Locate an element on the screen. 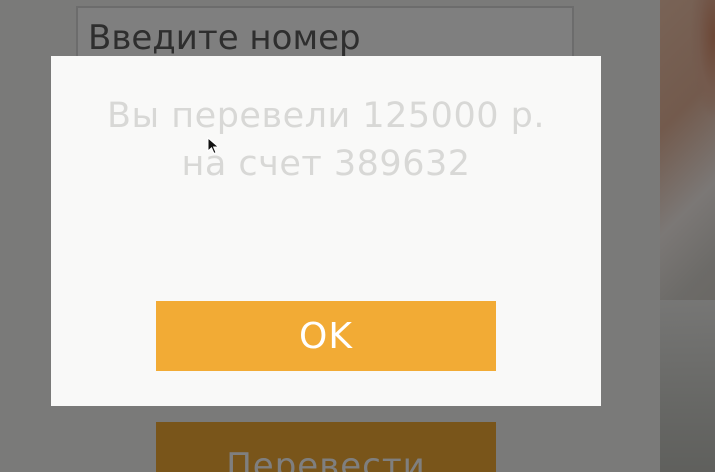 This screenshot has width=715, height=472. message-line-account: на счет 389632 is located at coordinates (326, 164).